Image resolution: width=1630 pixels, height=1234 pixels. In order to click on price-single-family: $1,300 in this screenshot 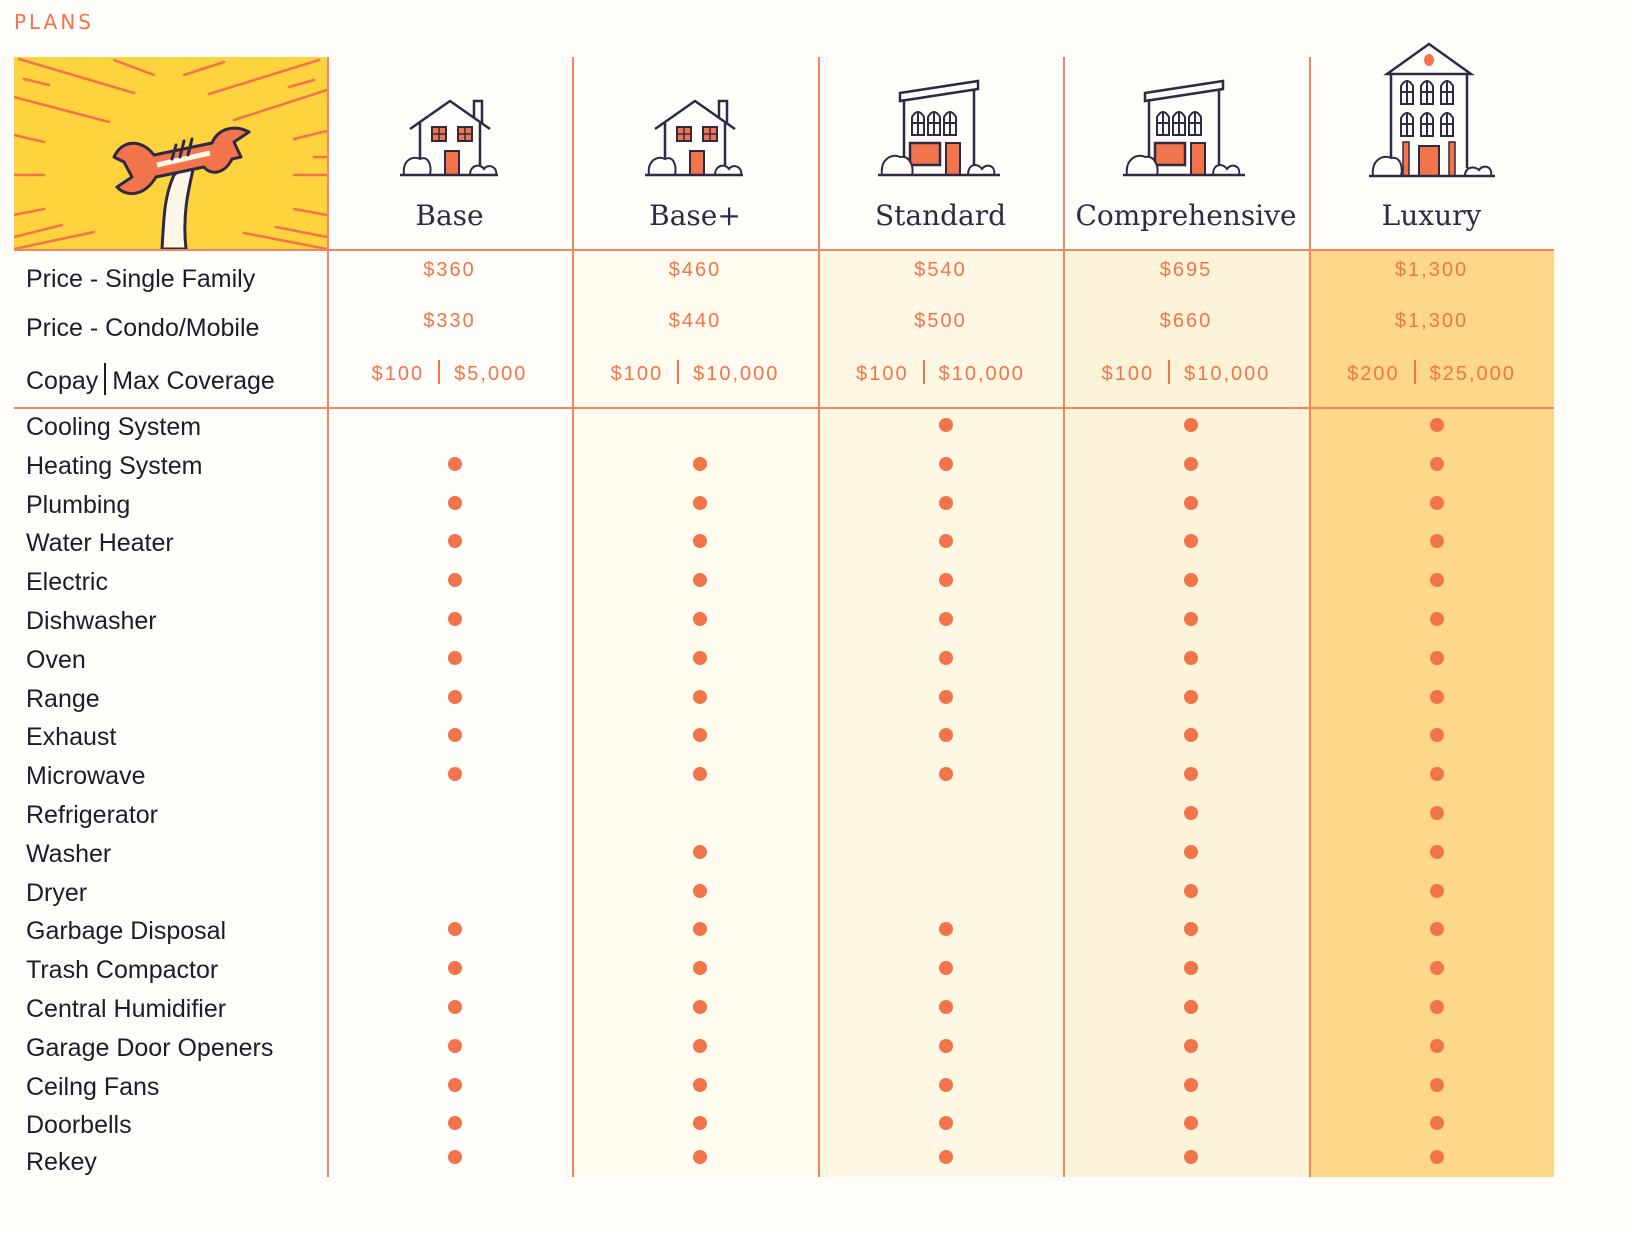, I will do `click(1431, 270)`.